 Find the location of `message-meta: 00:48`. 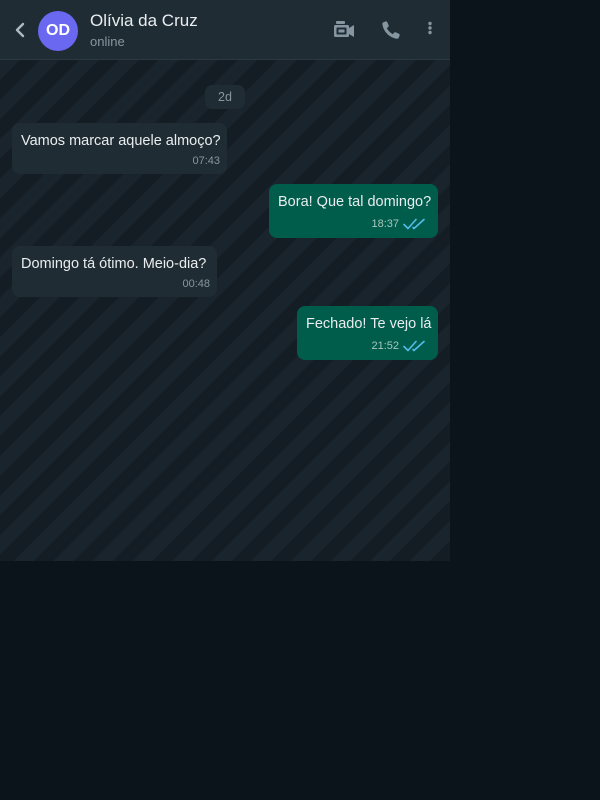

message-meta: 00:48 is located at coordinates (196, 284).